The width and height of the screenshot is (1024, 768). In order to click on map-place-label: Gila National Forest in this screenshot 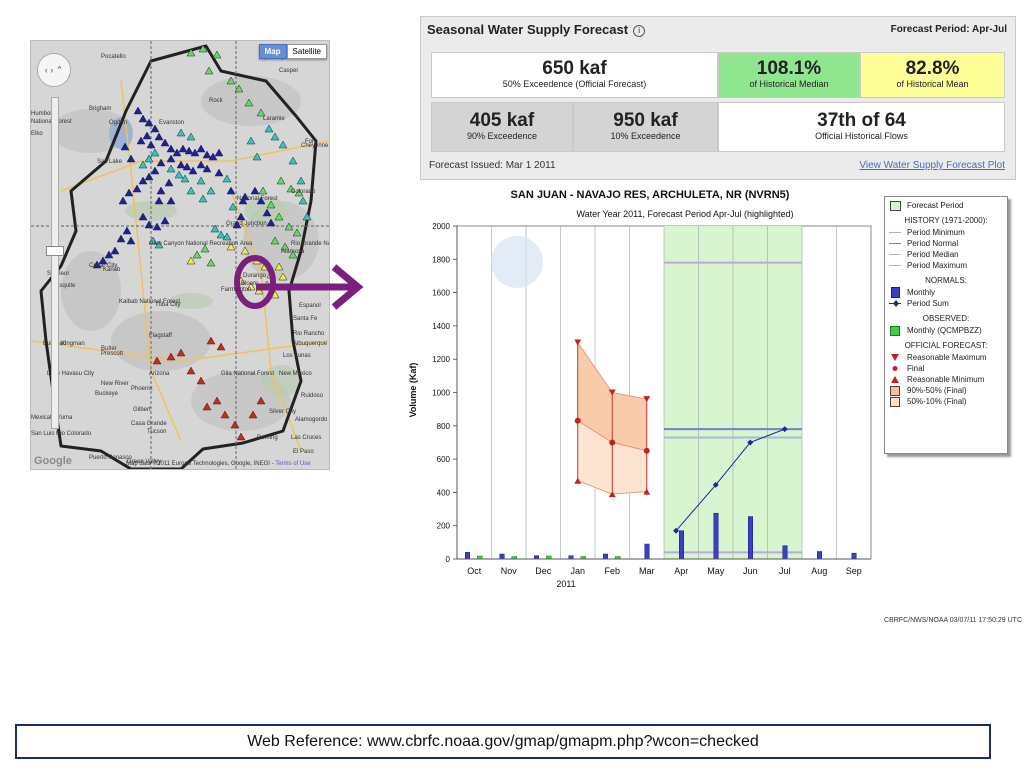, I will do `click(248, 374)`.